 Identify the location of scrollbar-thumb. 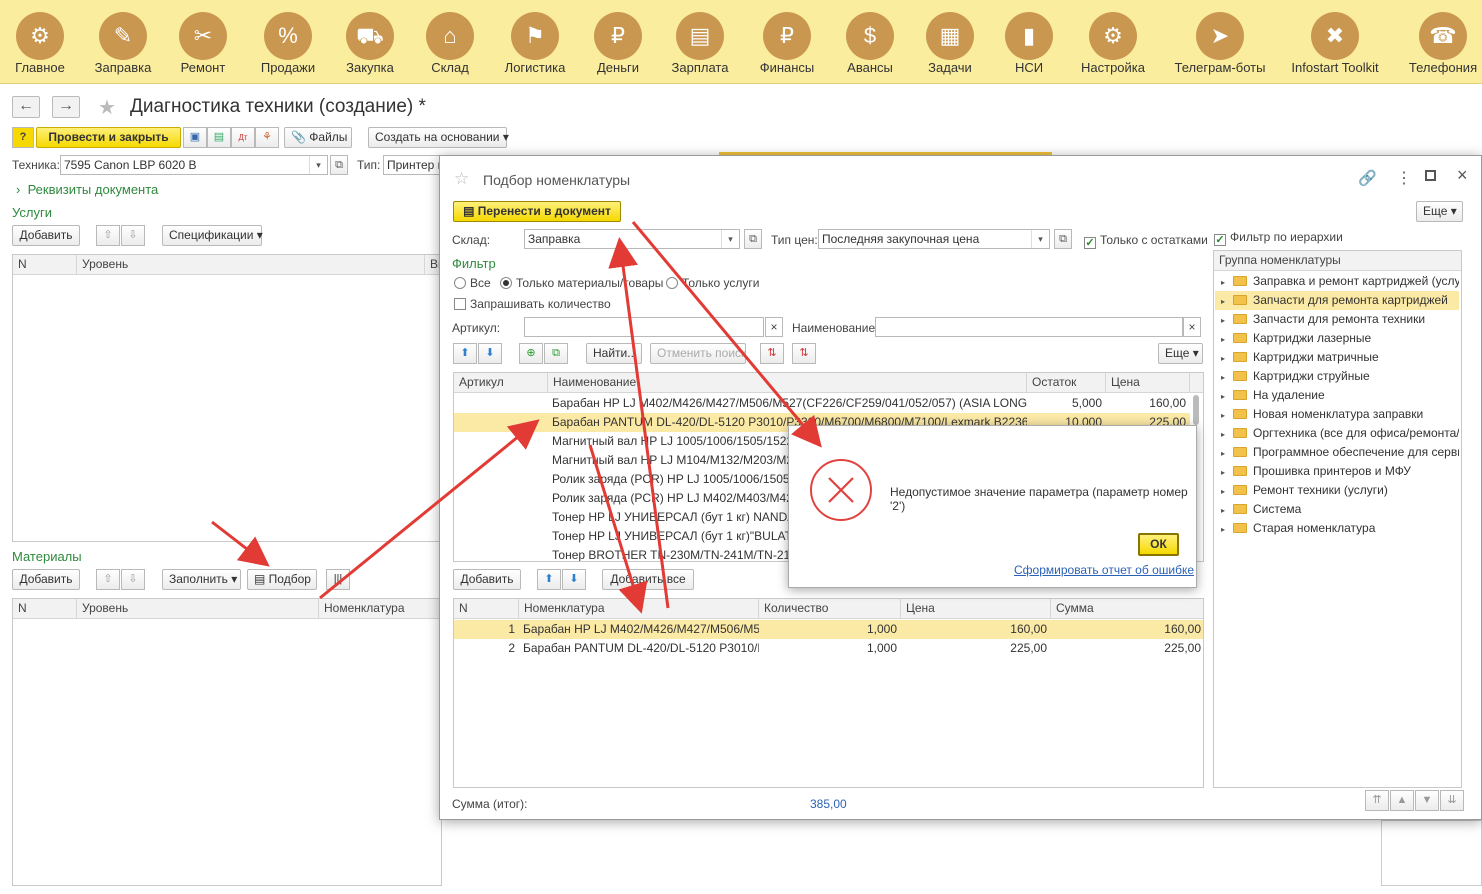
(1196, 410).